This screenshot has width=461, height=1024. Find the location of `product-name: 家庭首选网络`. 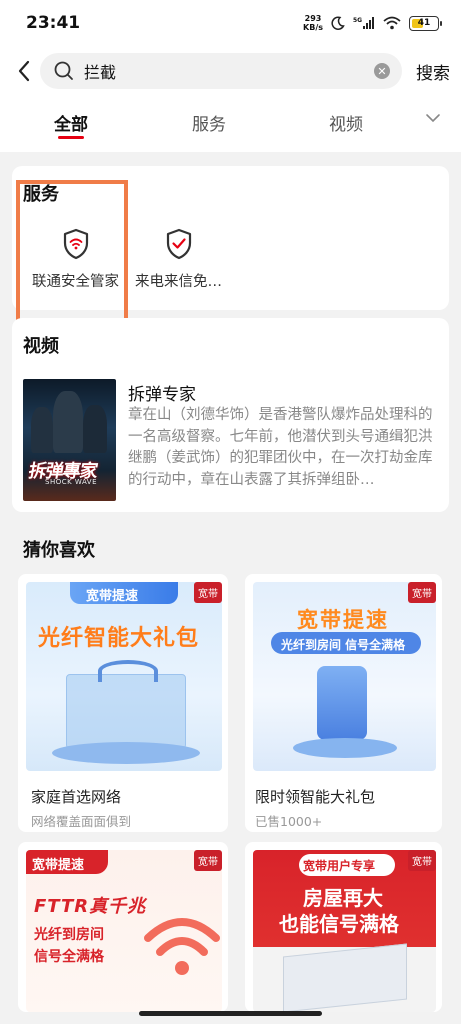

product-name: 家庭首选网络 is located at coordinates (76, 797).